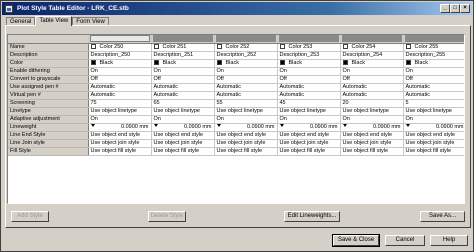 The width and height of the screenshot is (474, 252). I want to click on cell-screening: 5, so click(433, 103).